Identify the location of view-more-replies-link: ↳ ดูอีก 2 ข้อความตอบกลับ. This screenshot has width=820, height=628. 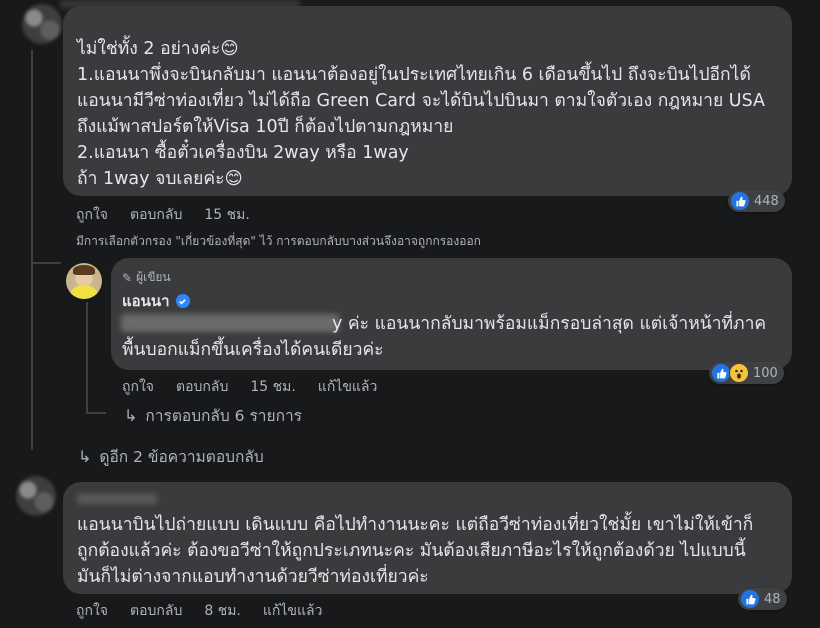
(171, 456).